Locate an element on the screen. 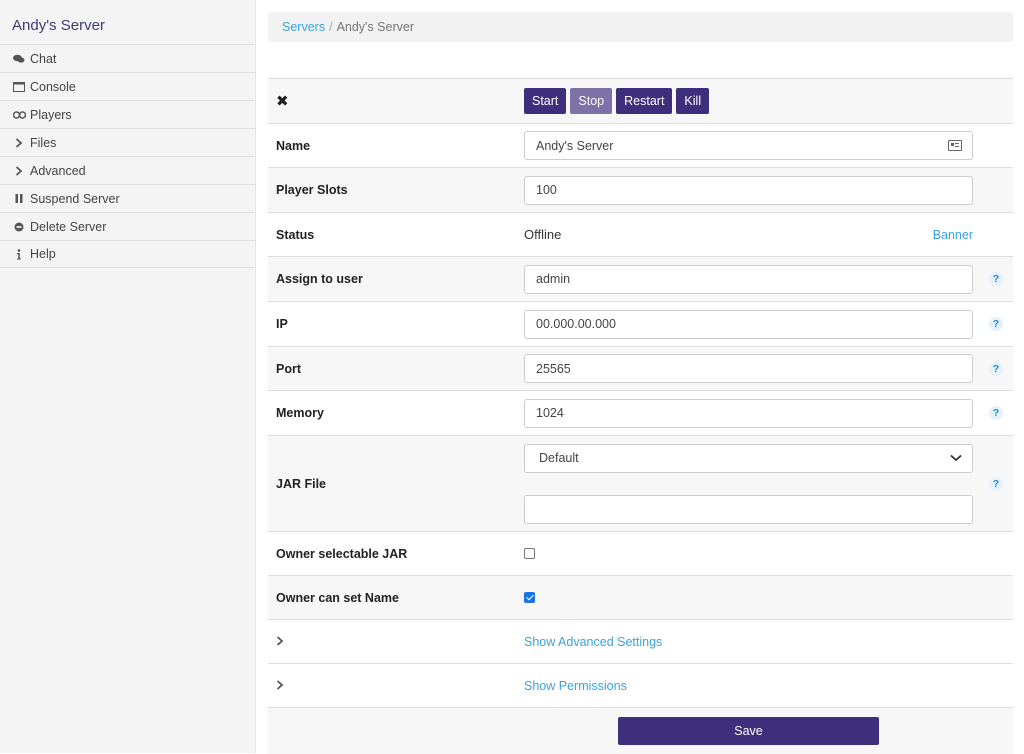 Image resolution: width=1024 pixels, height=754 pixels. pause-icon is located at coordinates (19, 198).